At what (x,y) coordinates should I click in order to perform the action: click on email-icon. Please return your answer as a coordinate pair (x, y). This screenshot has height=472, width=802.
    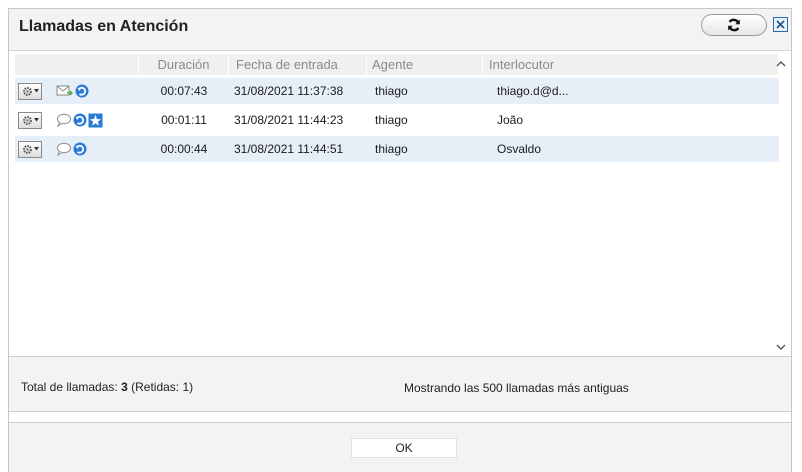
    Looking at the image, I should click on (64, 90).